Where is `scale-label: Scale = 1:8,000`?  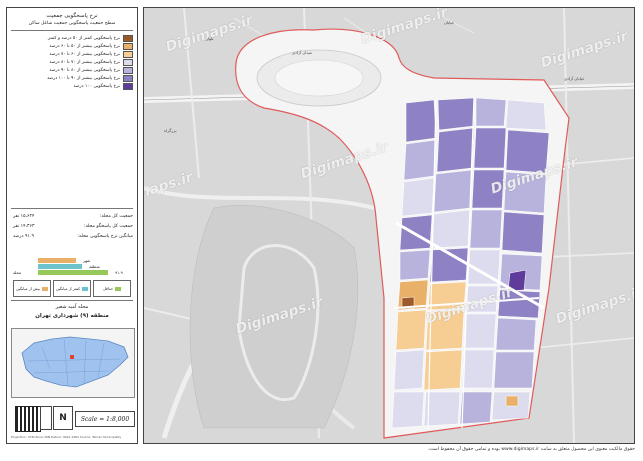
scale-label: Scale = 1:8,000 is located at coordinates (105, 419).